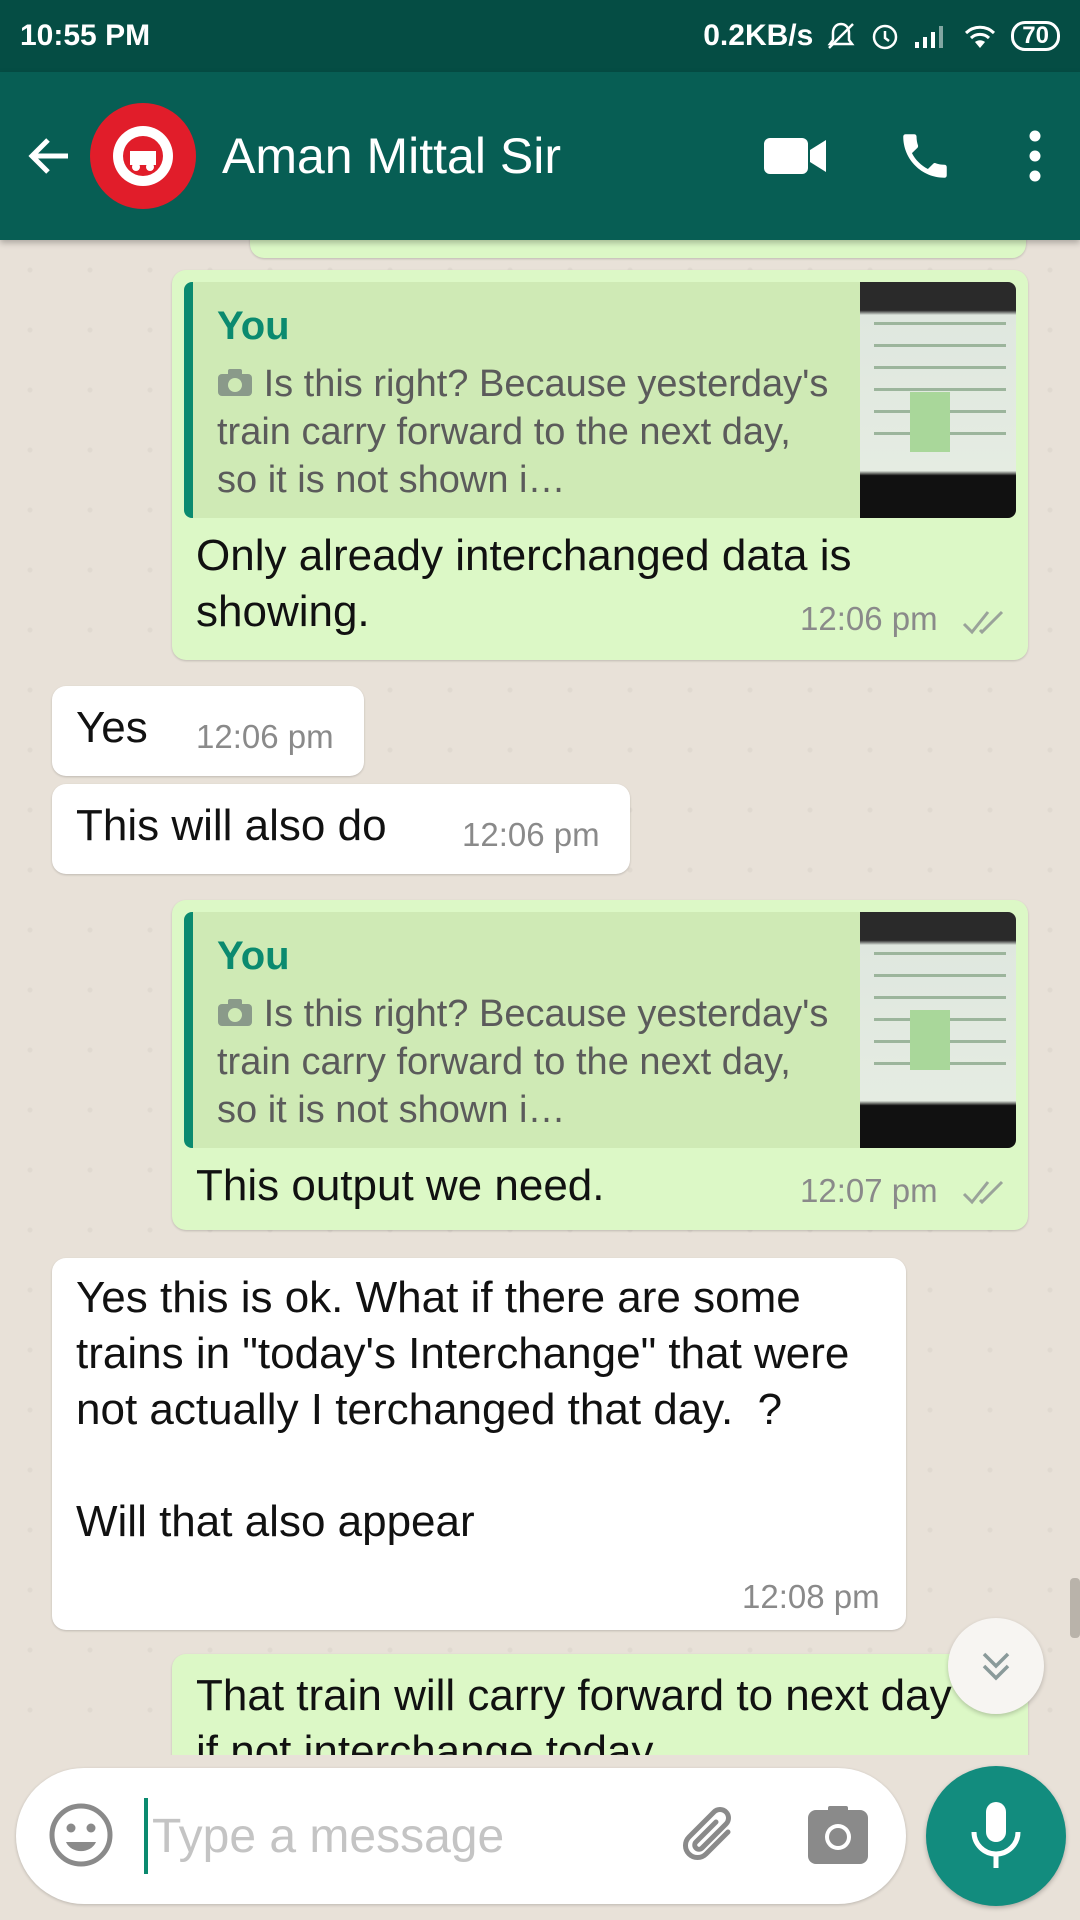  I want to click on incoming-message-bubble: This will also do 12:06 pm, so click(341, 829).